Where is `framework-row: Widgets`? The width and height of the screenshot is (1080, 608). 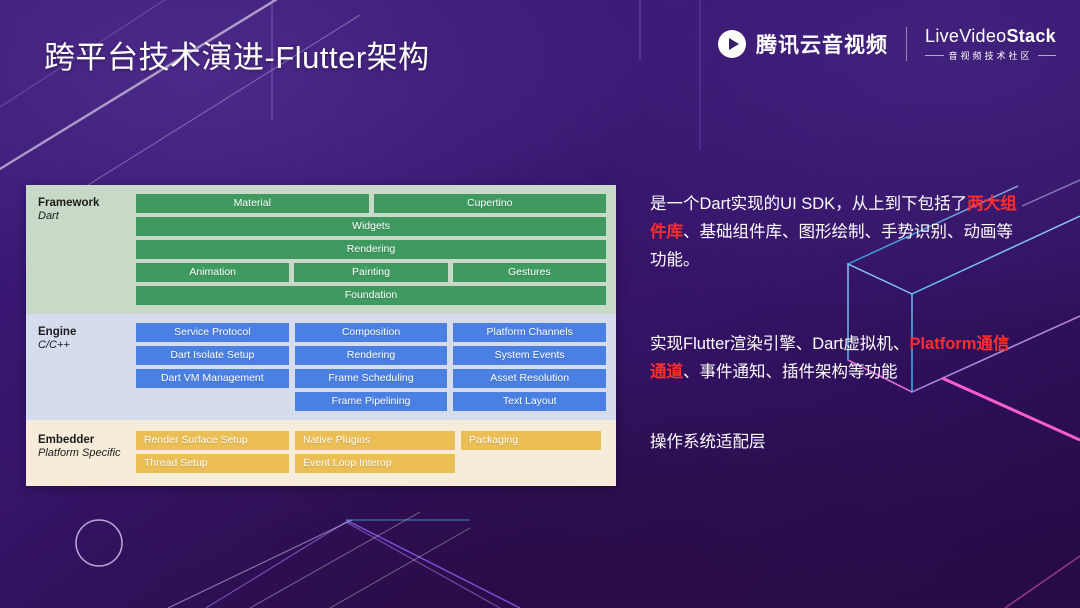 framework-row: Widgets is located at coordinates (371, 226).